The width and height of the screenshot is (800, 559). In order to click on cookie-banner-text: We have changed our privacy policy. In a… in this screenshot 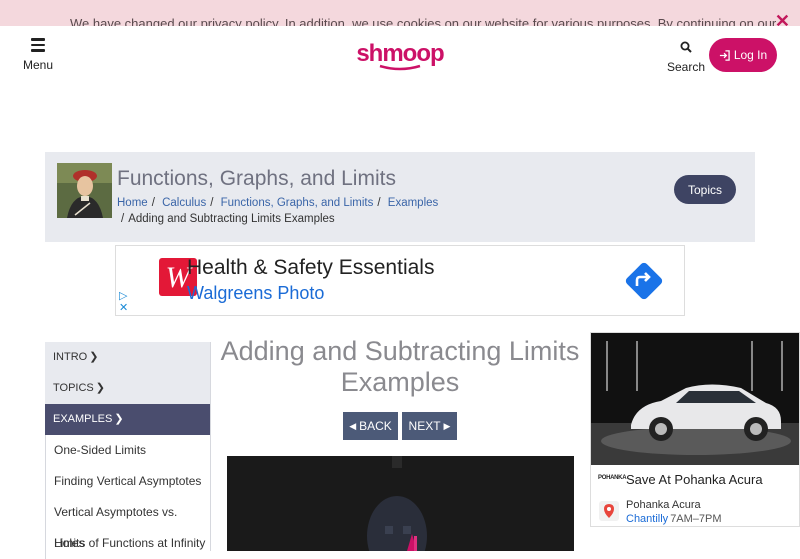, I will do `click(423, 21)`.